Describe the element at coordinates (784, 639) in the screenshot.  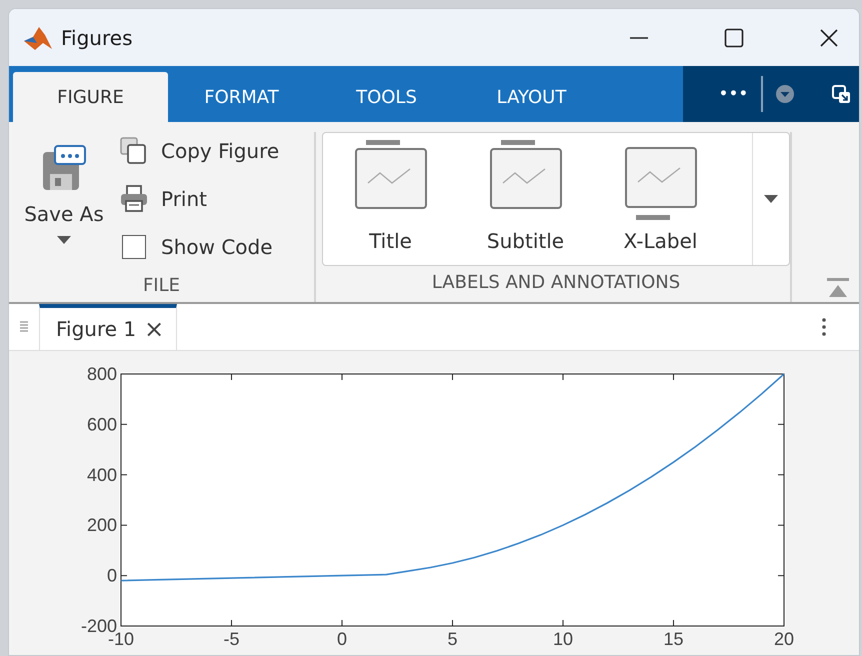
I see `x-tick-label: 20` at that location.